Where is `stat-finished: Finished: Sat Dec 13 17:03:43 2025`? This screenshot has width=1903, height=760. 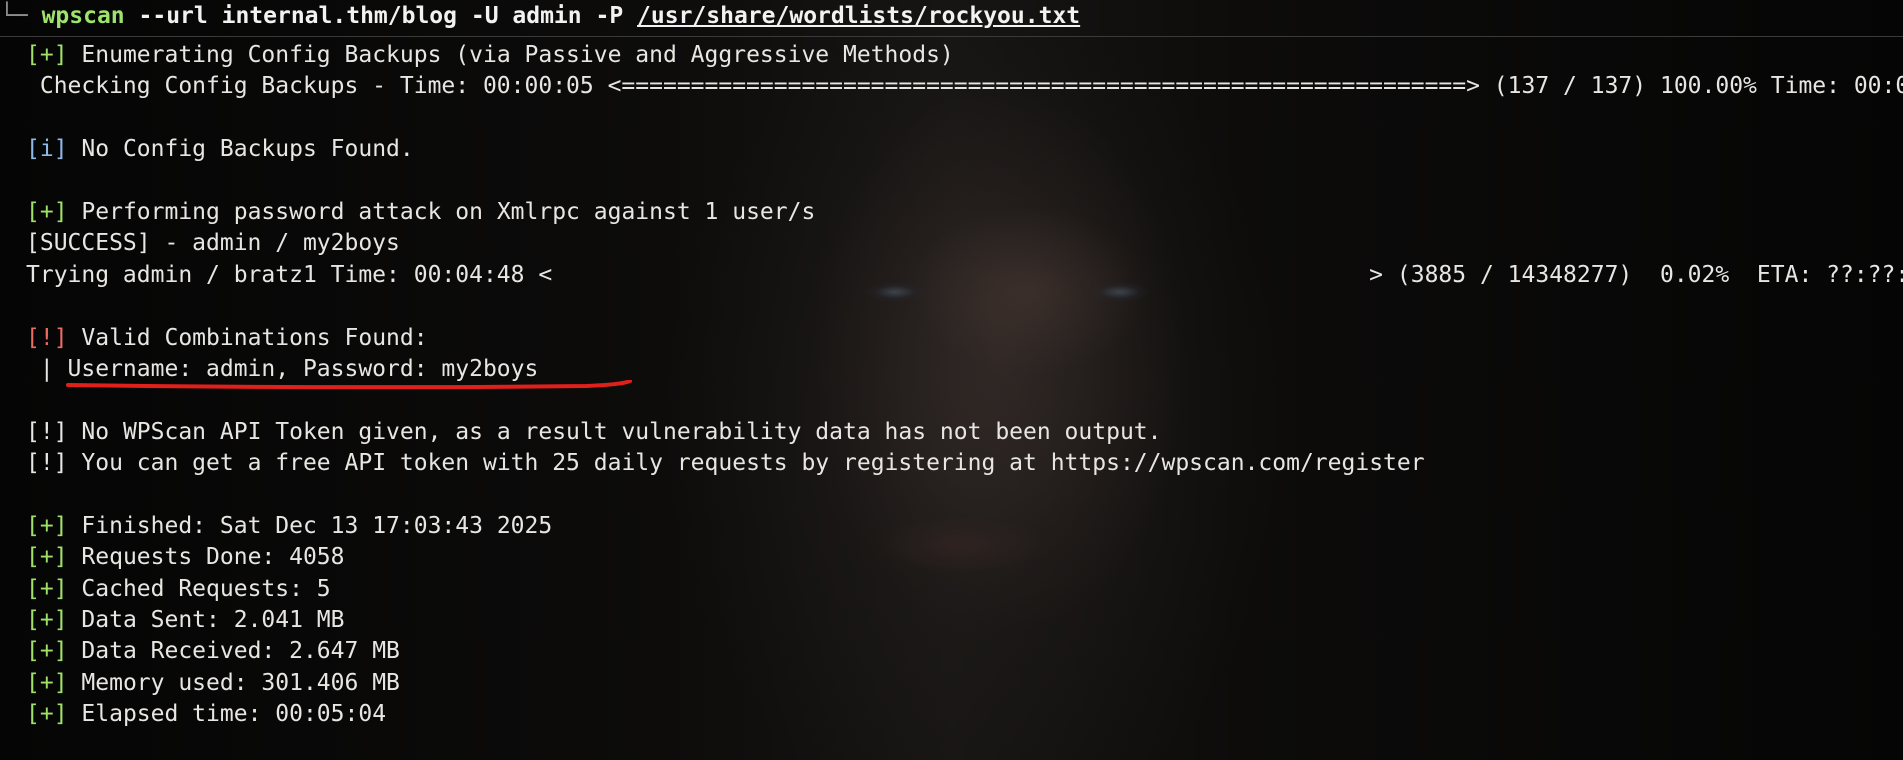 stat-finished: Finished: Sat Dec 13 17:03:43 2025 is located at coordinates (317, 525).